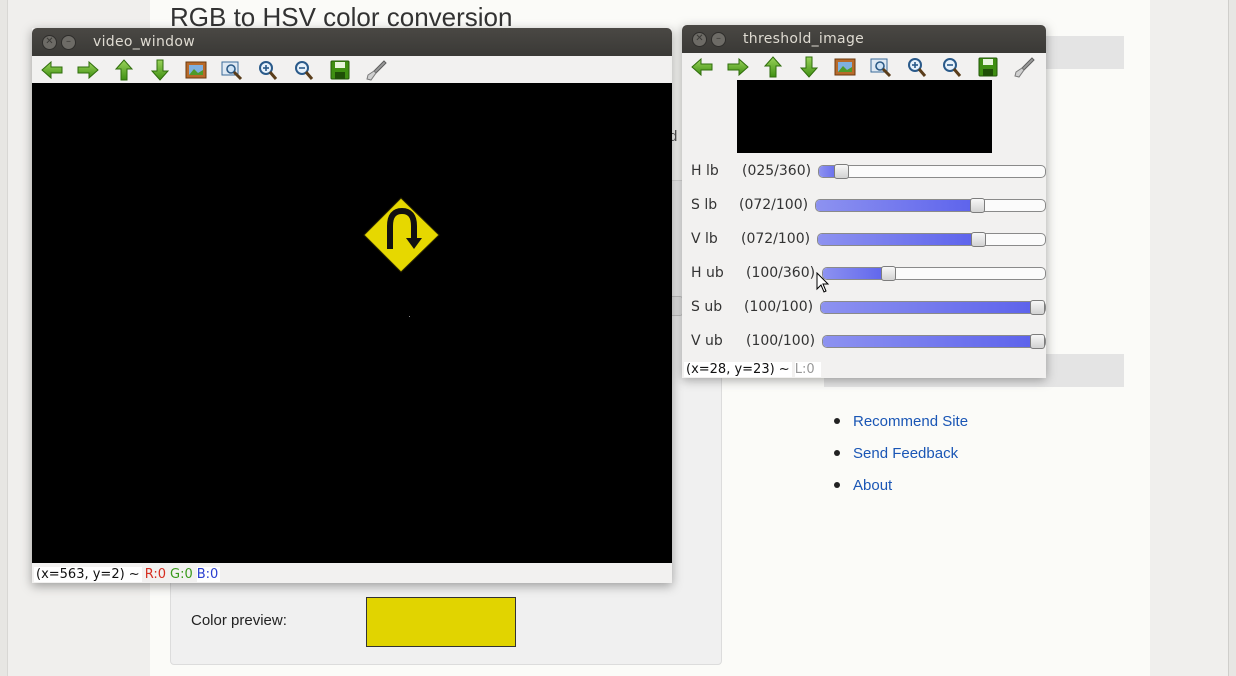 The width and height of the screenshot is (1236, 676). Describe the element at coordinates (352, 42) in the screenshot. I see `video-window-titlebar: ✕ – video_window` at that location.